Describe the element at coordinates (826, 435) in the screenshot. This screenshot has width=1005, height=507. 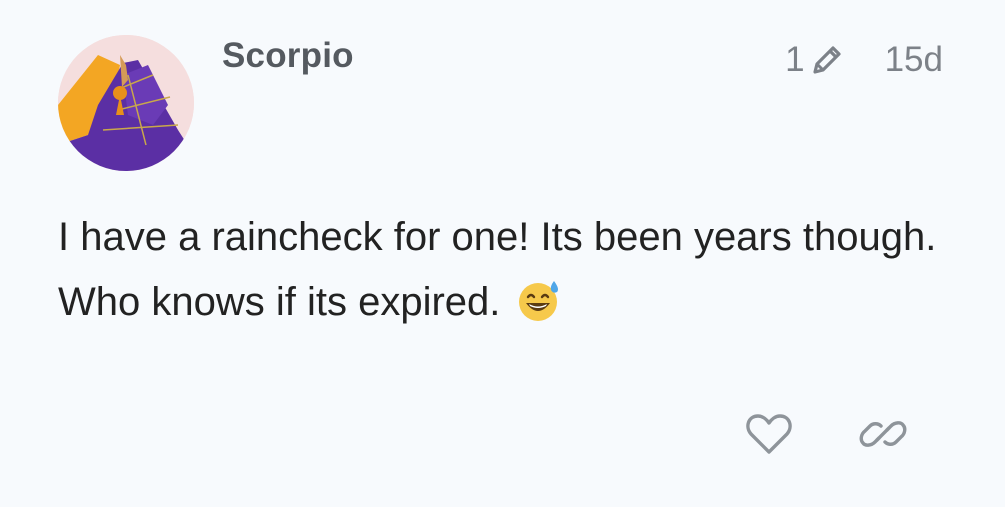
I see `post-actions` at that location.